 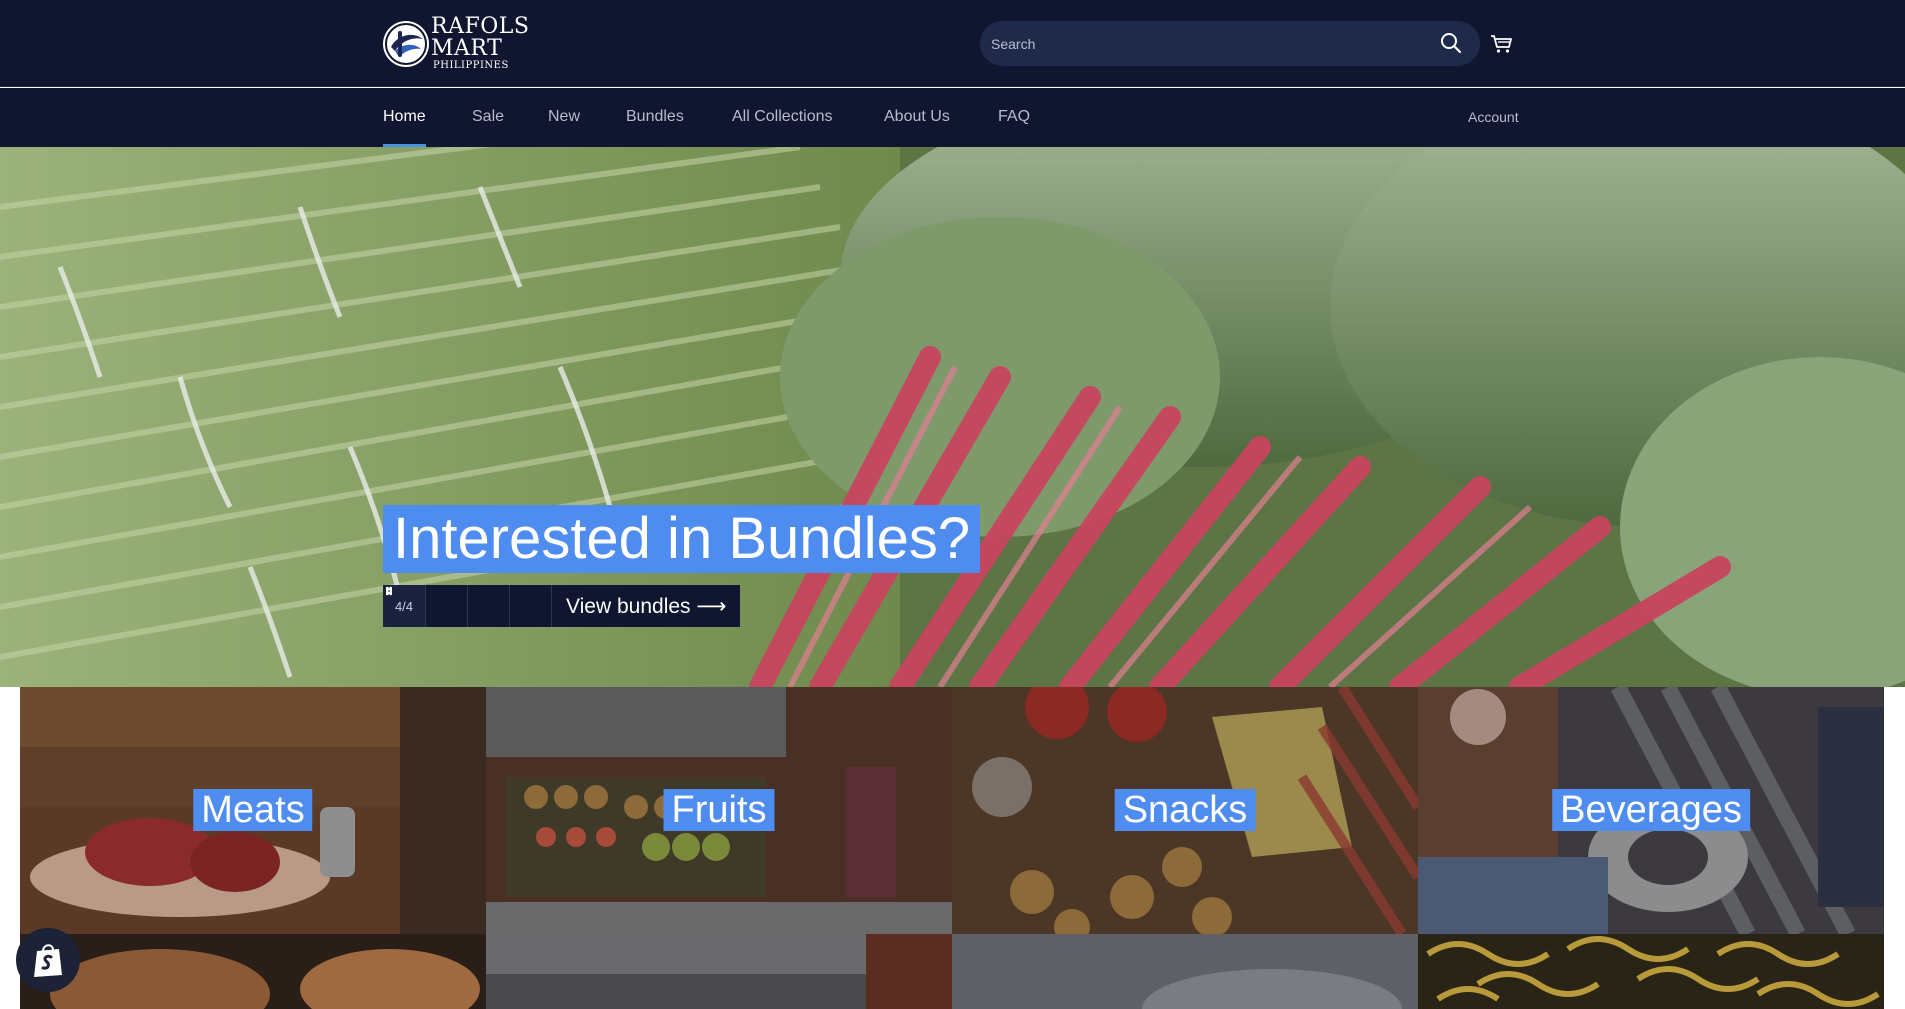 I want to click on search-bar, so click(x=1230, y=43).